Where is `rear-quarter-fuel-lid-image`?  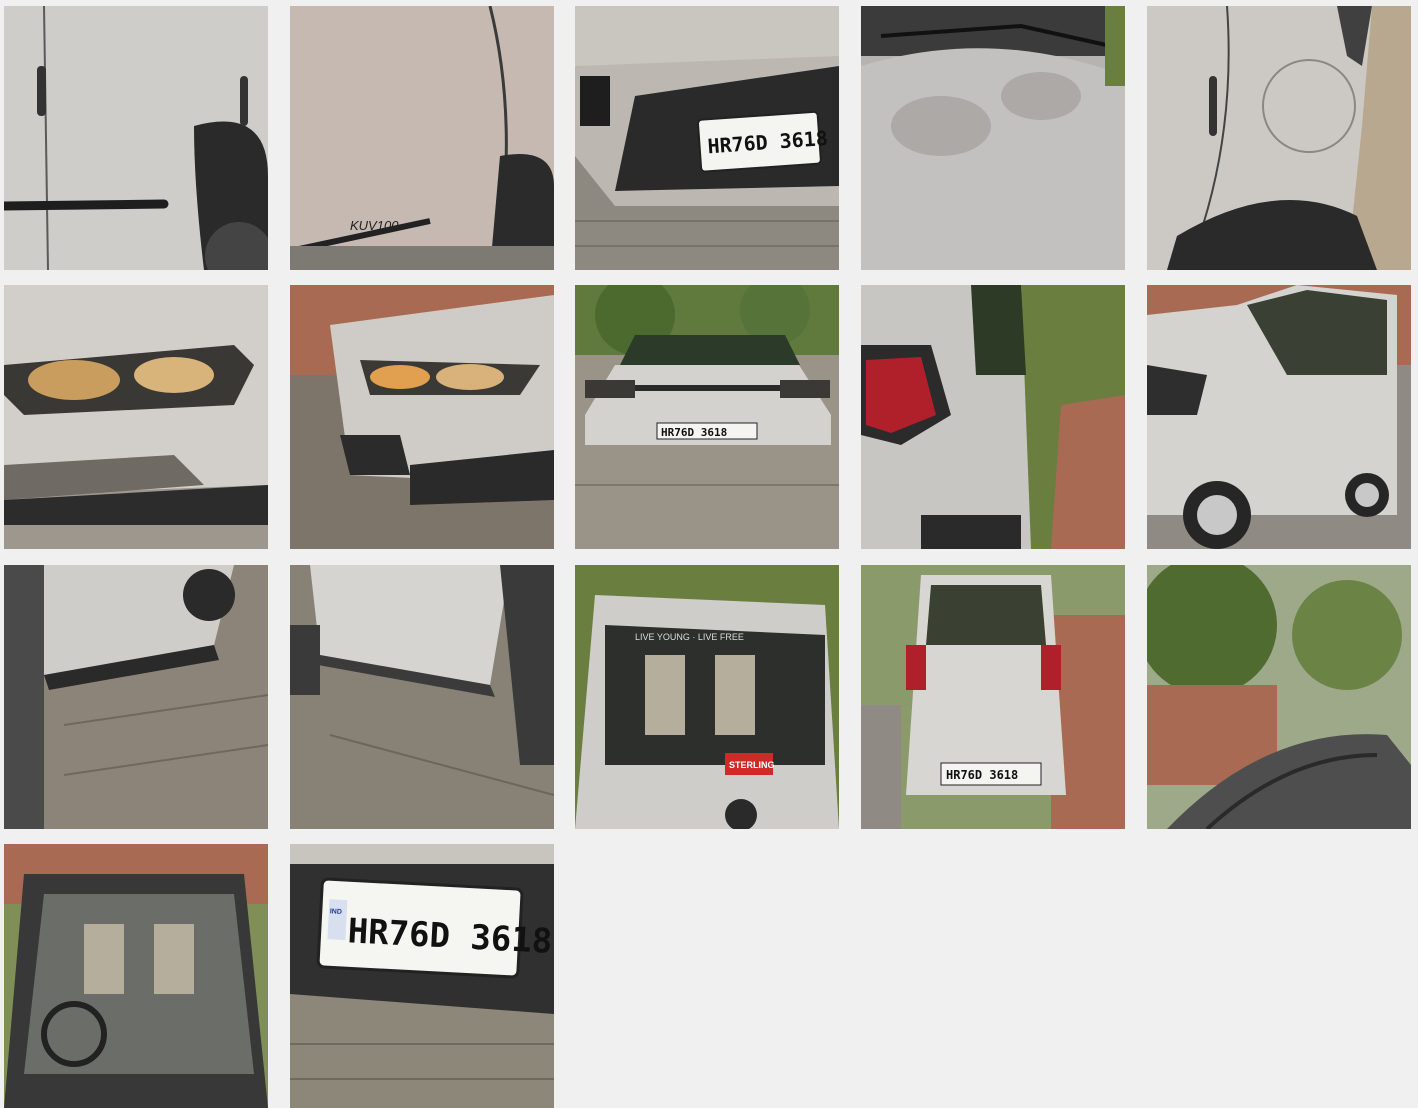 rear-quarter-fuel-lid-image is located at coordinates (1279, 138).